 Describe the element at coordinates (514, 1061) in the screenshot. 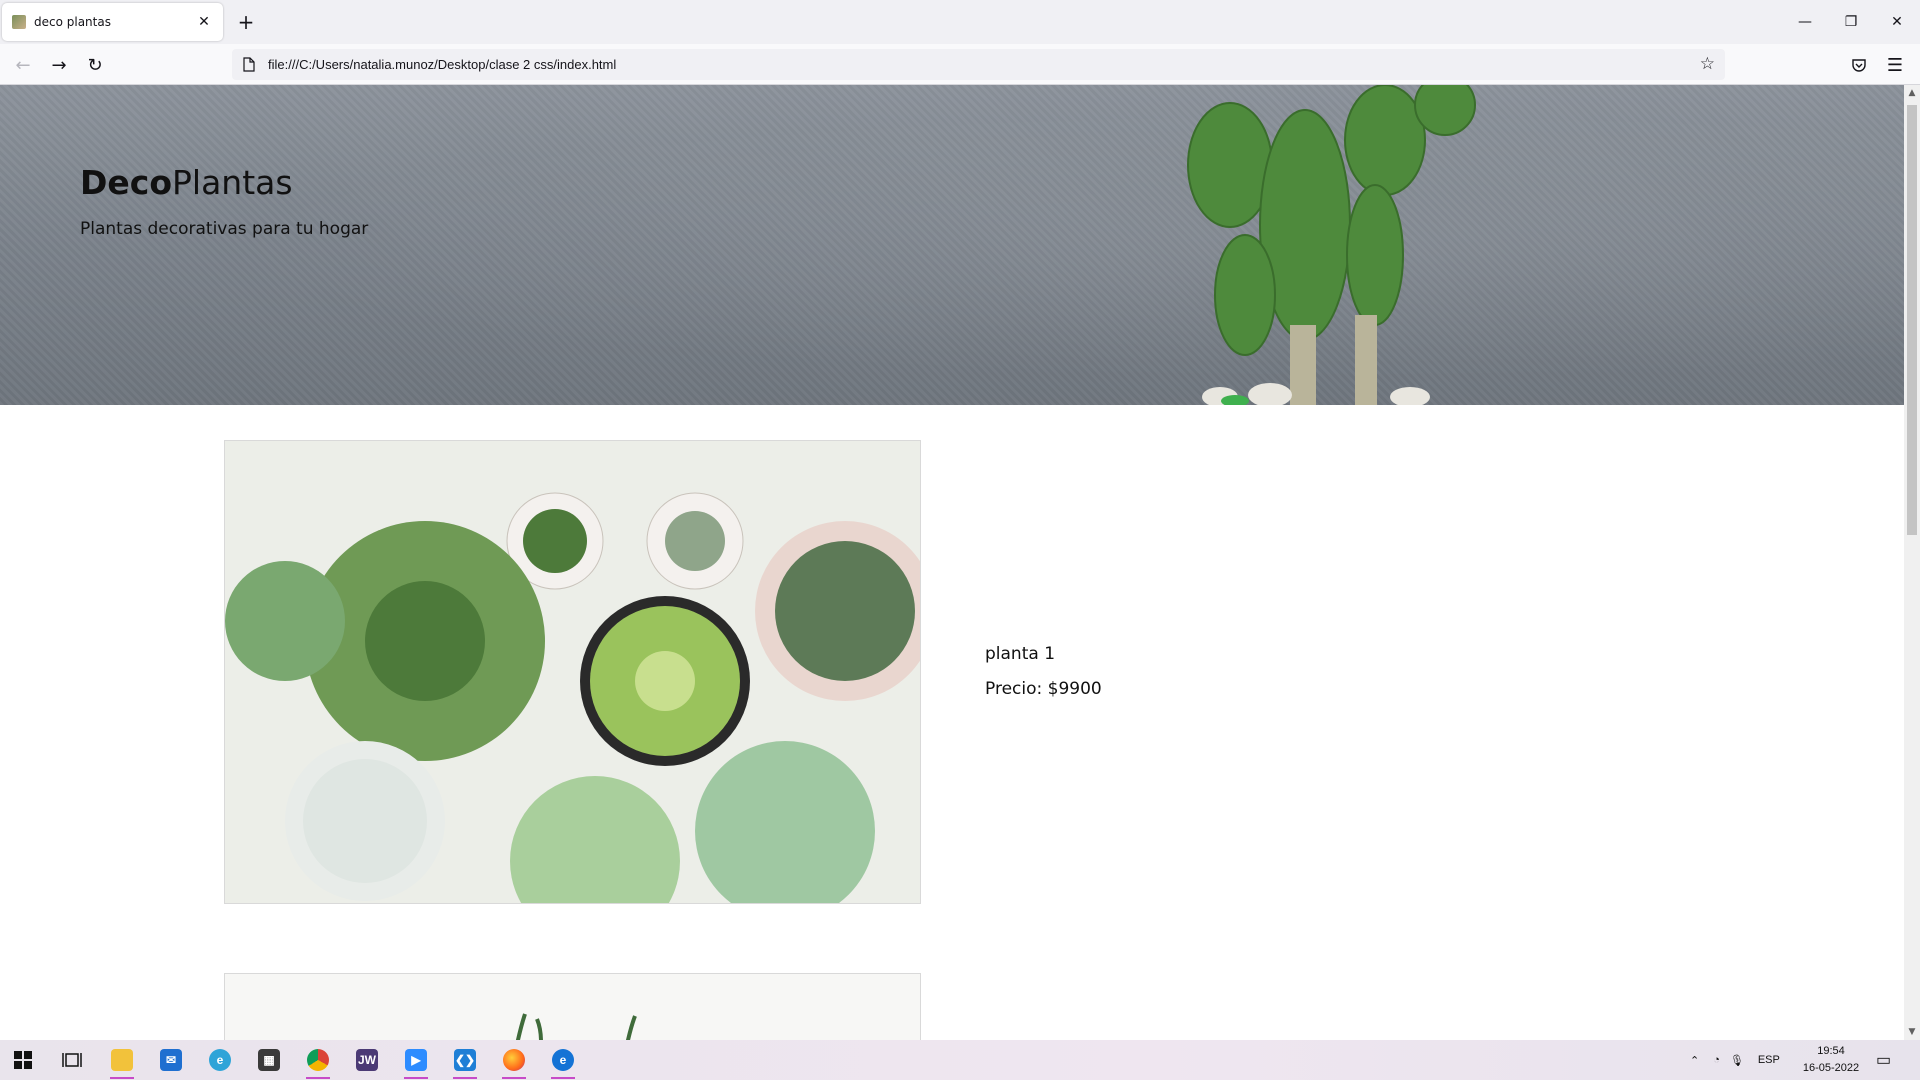

I see `firefox-icon` at that location.